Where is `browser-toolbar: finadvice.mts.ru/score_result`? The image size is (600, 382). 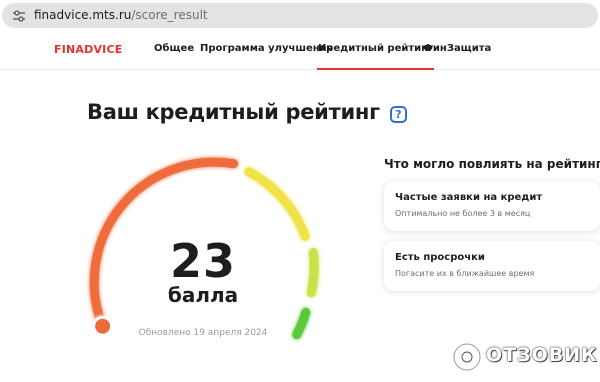
browser-toolbar: finadvice.mts.ru/score_result is located at coordinates (300, 15).